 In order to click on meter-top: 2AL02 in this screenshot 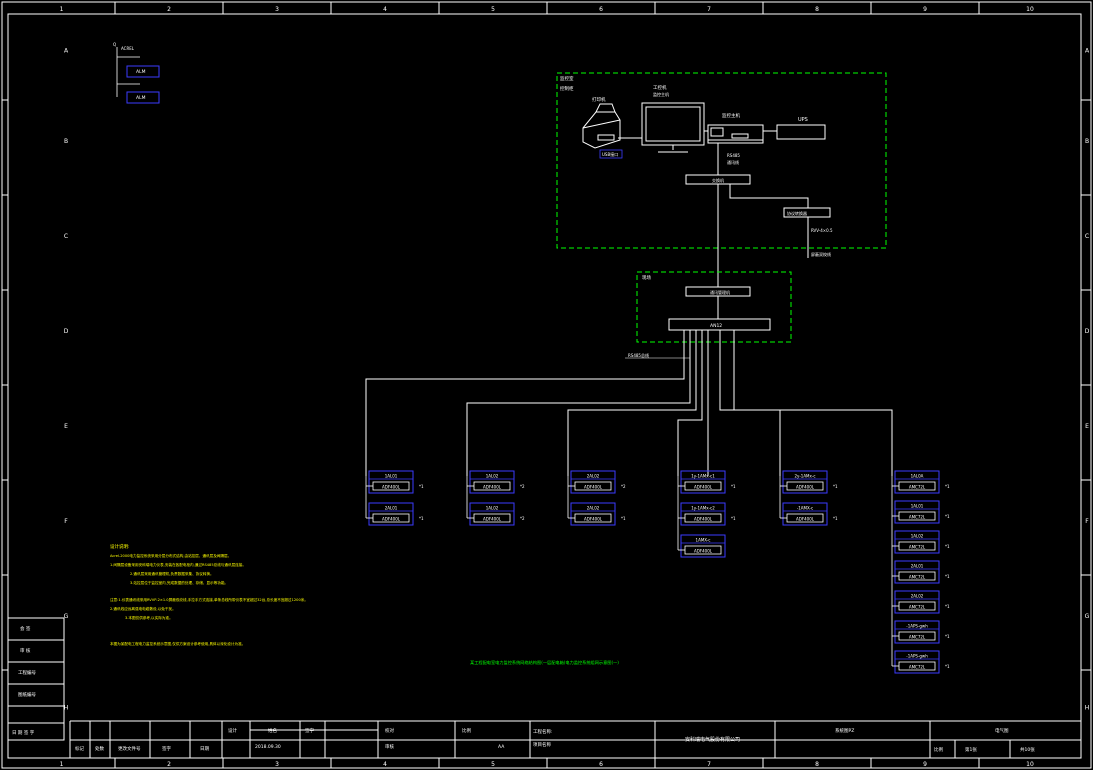, I will do `click(593, 508)`.